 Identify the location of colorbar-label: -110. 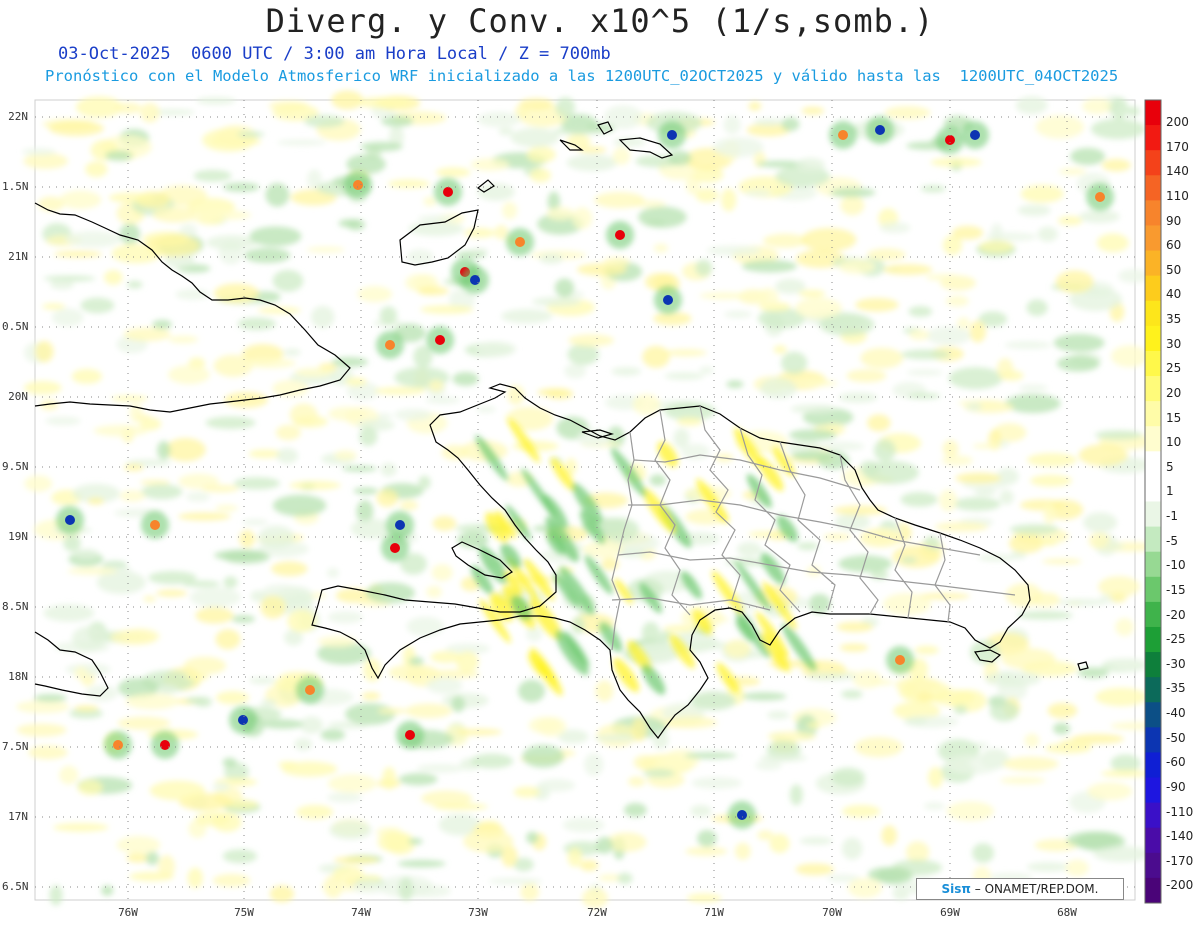
(1180, 811).